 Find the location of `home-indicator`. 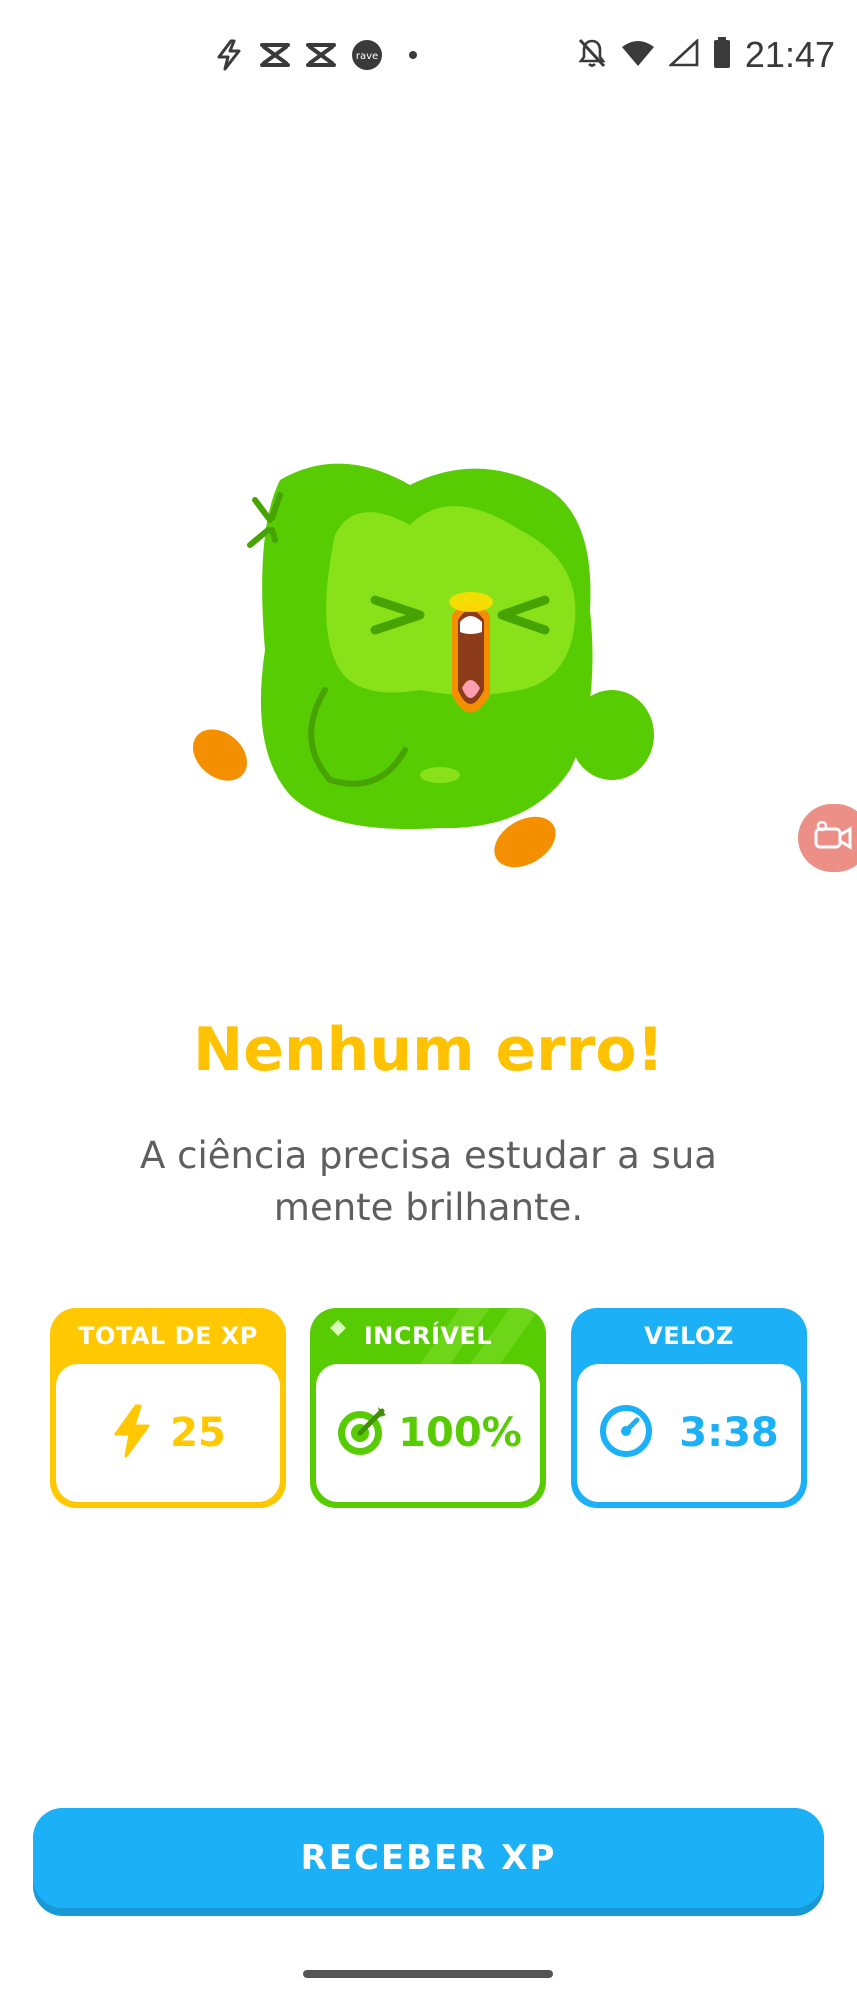

home-indicator is located at coordinates (428, 1974).